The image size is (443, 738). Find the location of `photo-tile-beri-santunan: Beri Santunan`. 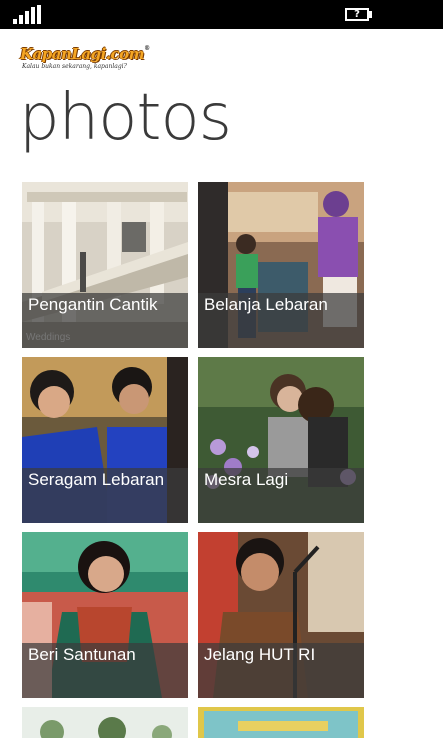

photo-tile-beri-santunan: Beri Santunan is located at coordinates (105, 615).